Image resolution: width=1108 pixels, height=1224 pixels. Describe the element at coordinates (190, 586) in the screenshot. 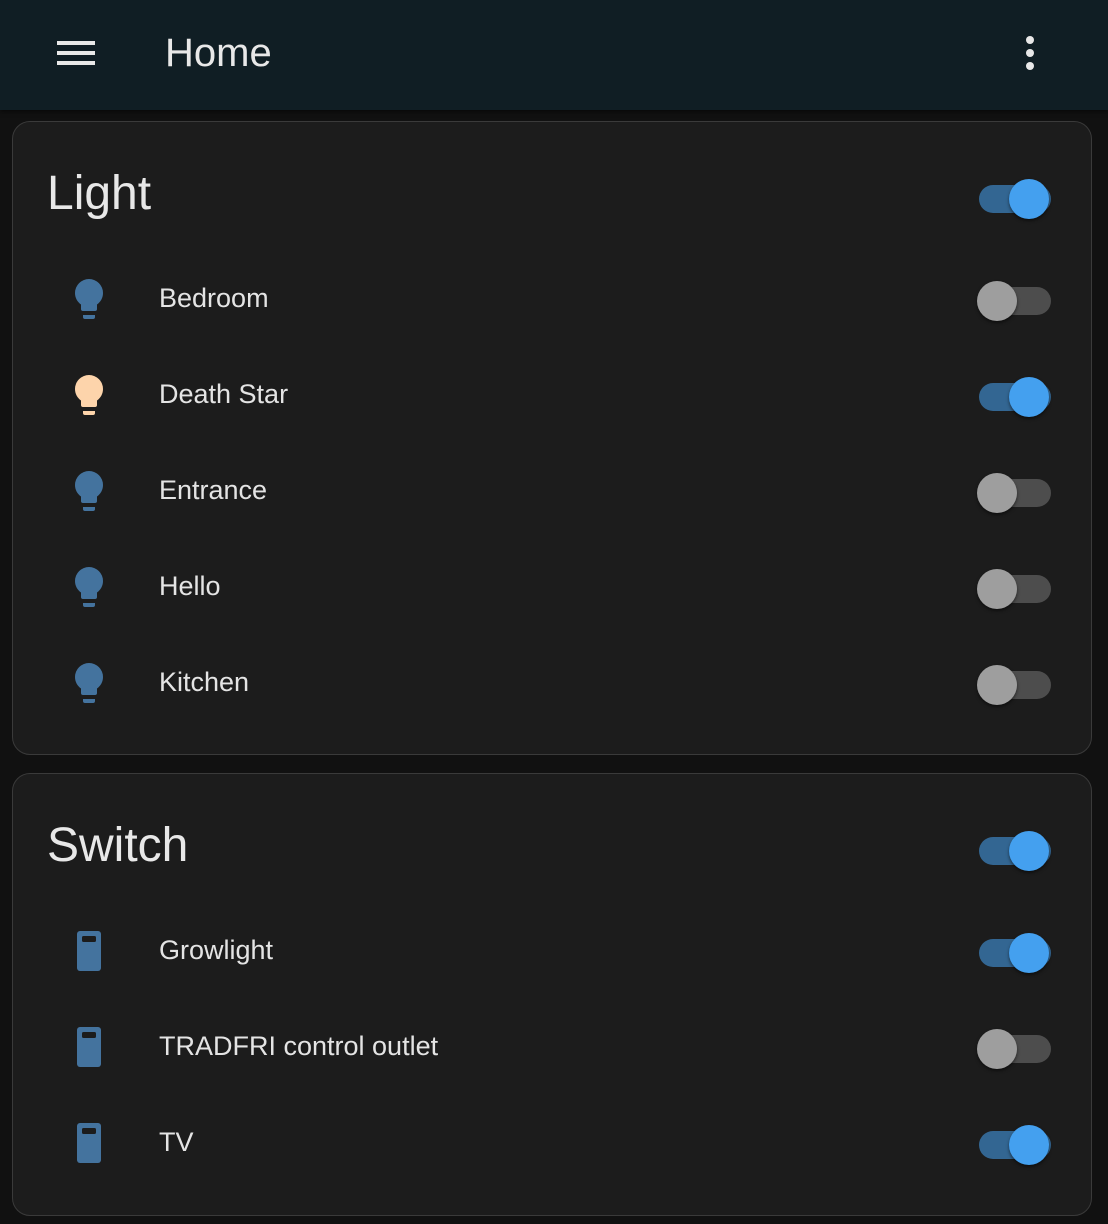

I see `entity-name: Hello` at that location.